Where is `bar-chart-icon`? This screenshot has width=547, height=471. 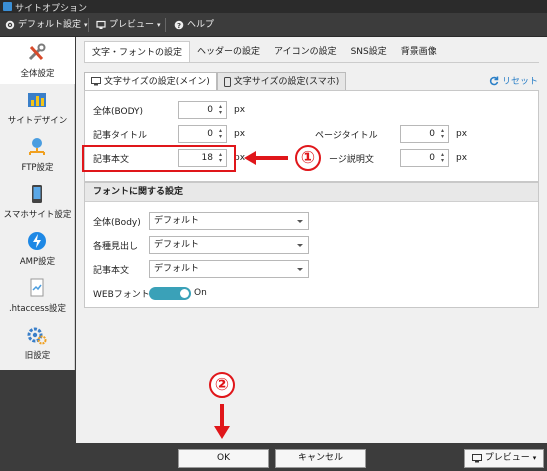
bar-chart-icon is located at coordinates (37, 100).